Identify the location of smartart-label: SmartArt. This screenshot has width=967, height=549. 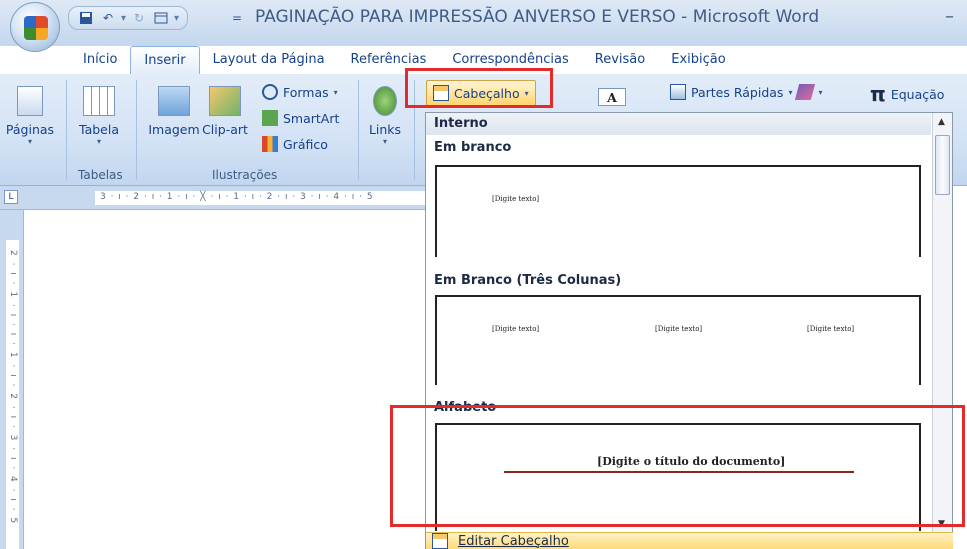
(311, 118).